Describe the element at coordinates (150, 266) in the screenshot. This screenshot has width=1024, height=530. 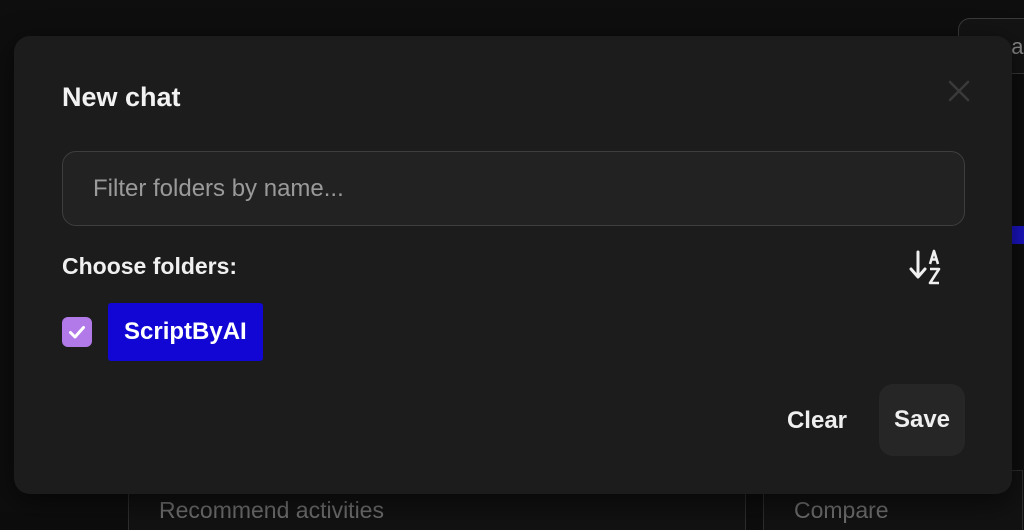
I see `choose-folders-label: Choose folders:` at that location.